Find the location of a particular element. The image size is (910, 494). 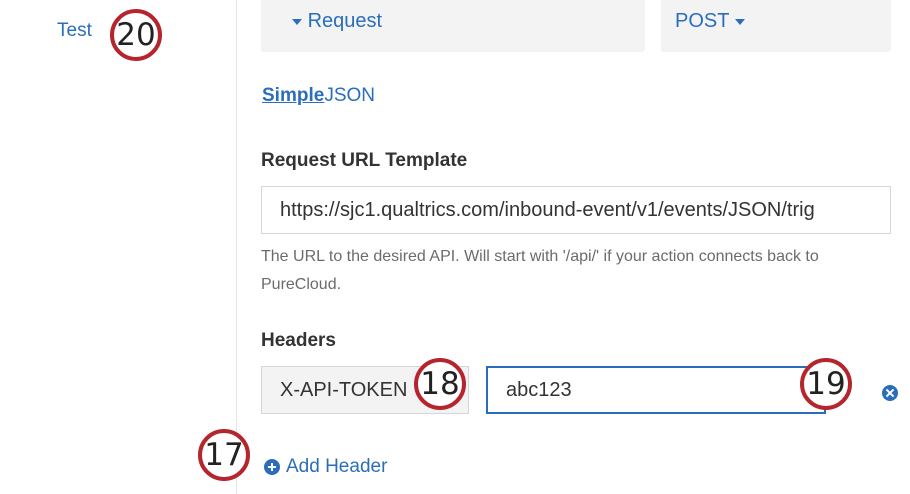

method-dropdown: POST is located at coordinates (776, 26).